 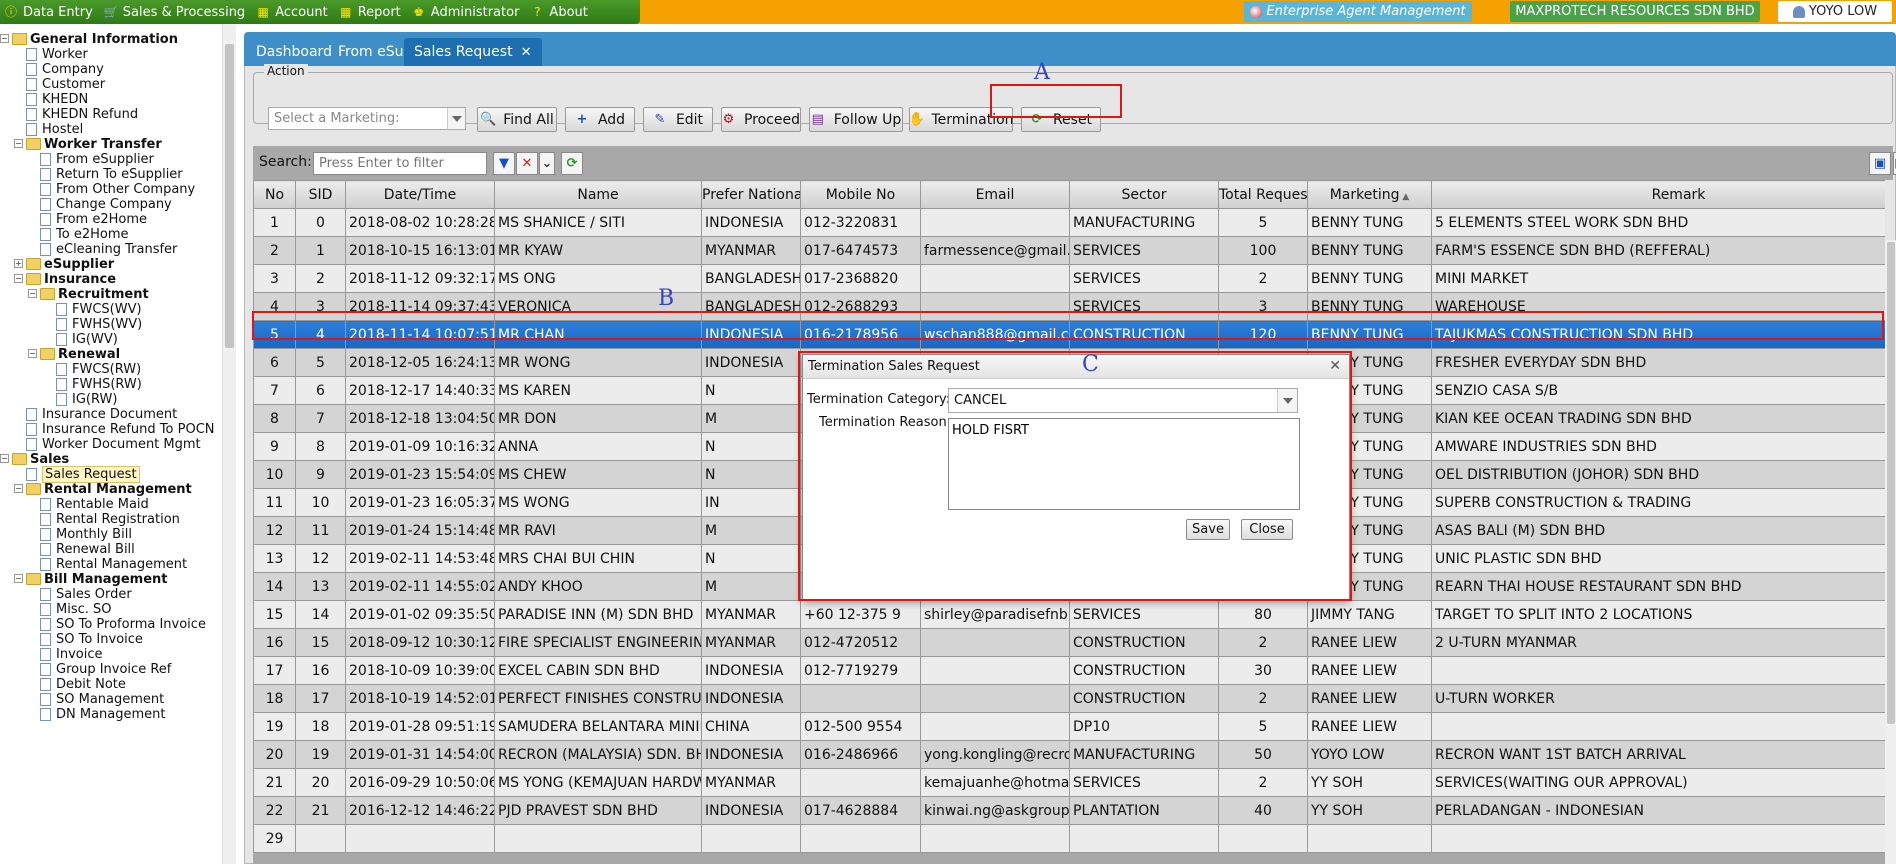 What do you see at coordinates (1658, 782) in the screenshot?
I see `cell-remark: SERVICES(WAITING OUR APPROVAL)` at bounding box center [1658, 782].